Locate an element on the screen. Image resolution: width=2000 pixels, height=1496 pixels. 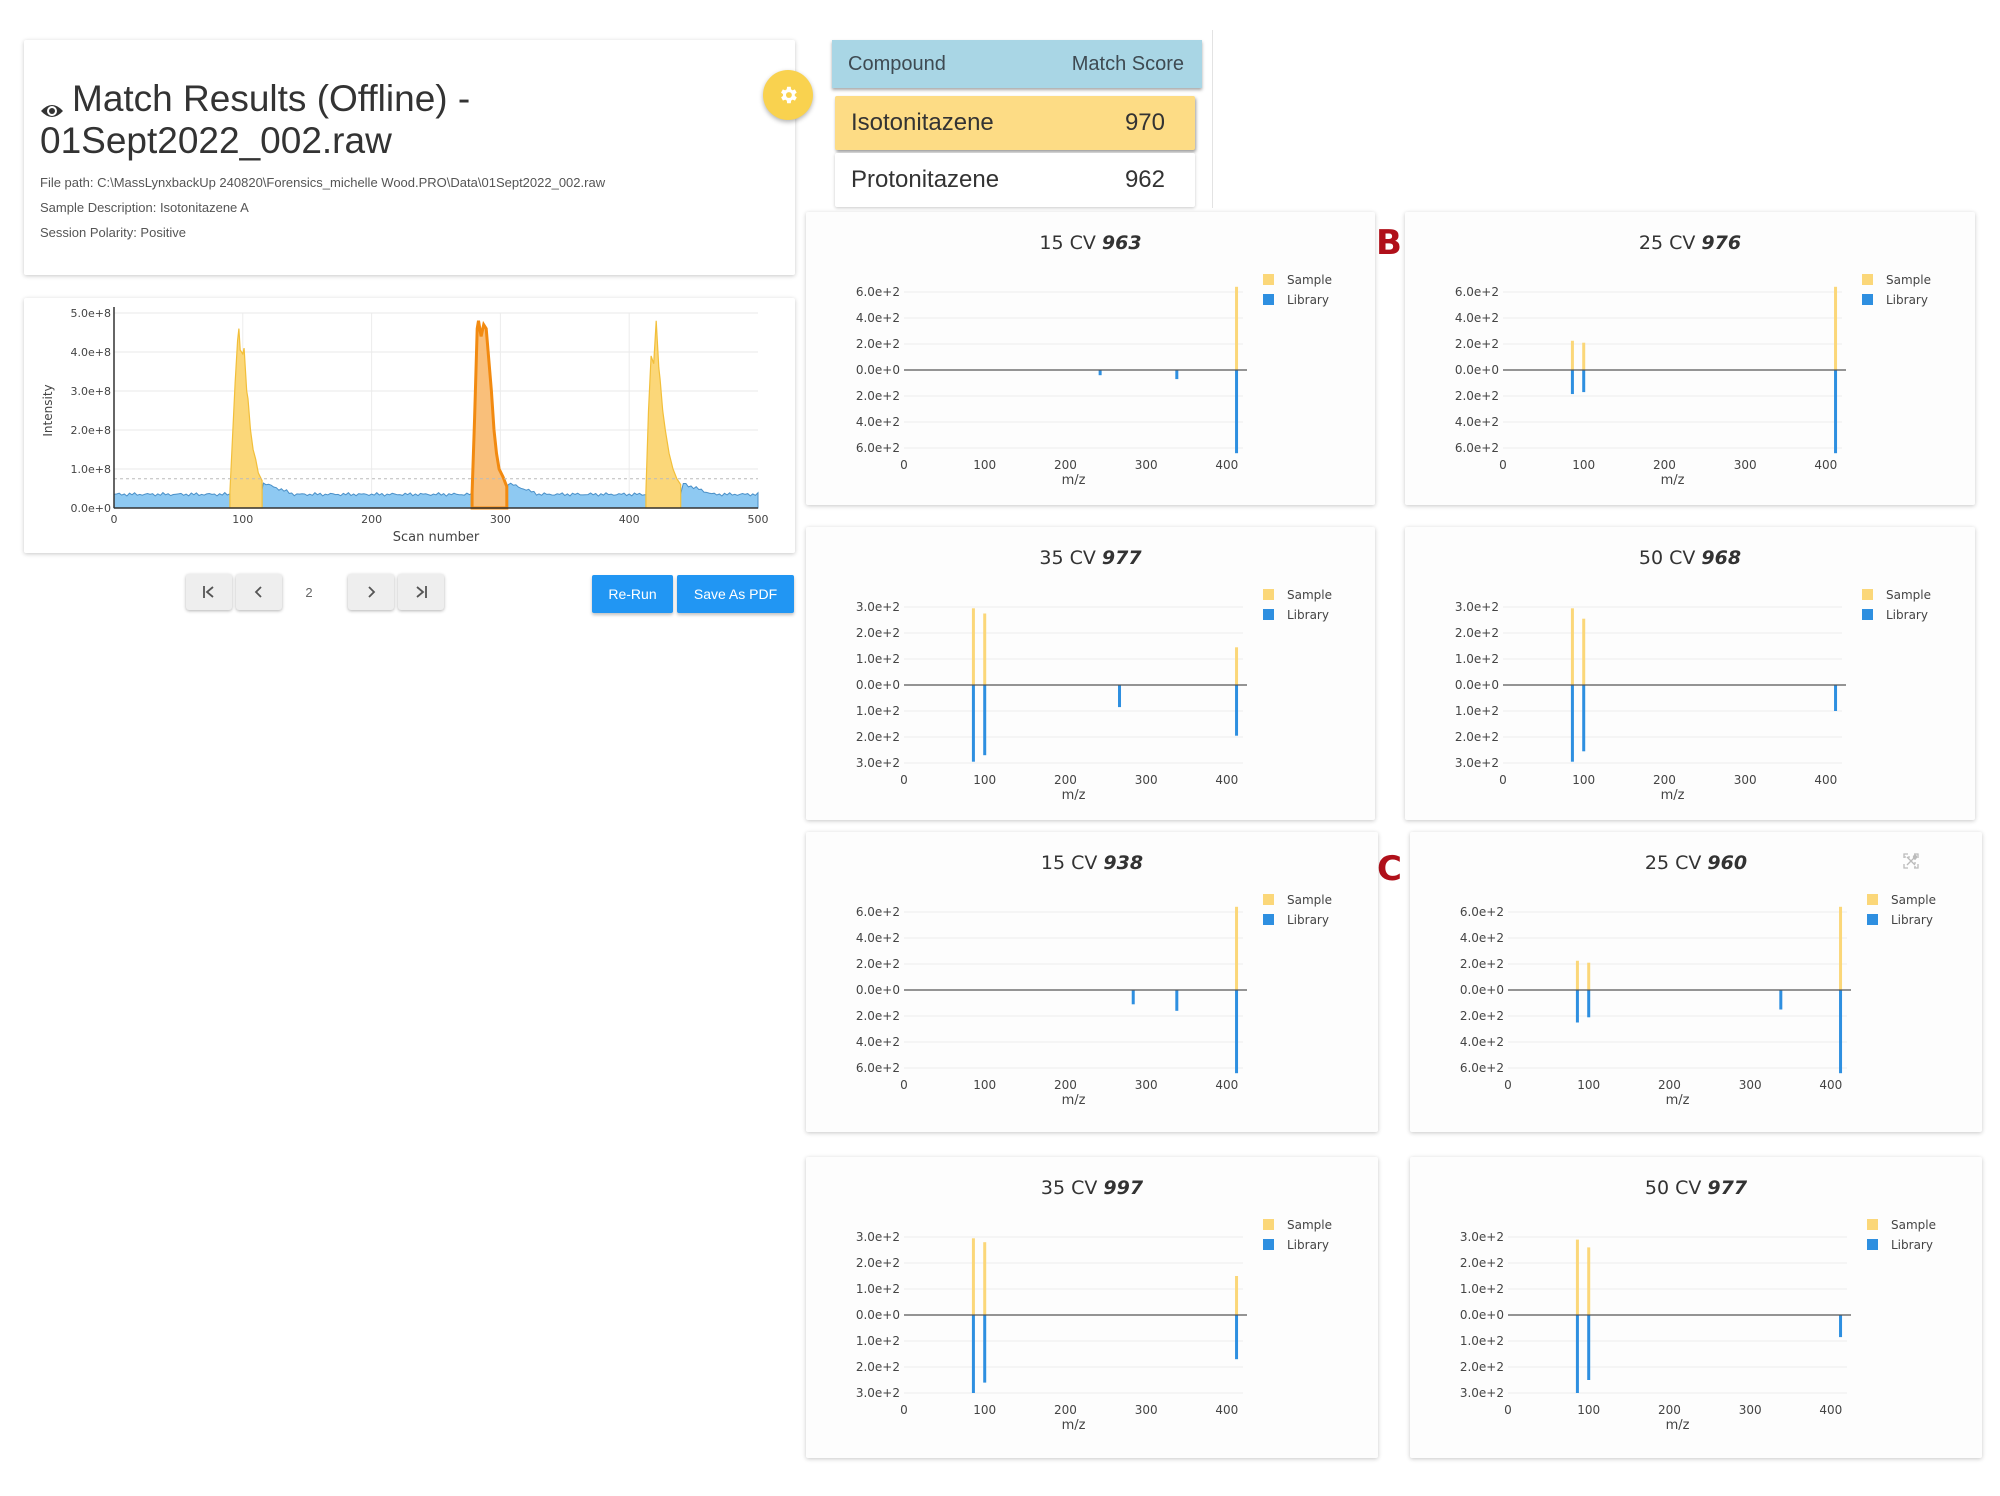
session-polarity: Session Polarity: Positive is located at coordinates (113, 232).